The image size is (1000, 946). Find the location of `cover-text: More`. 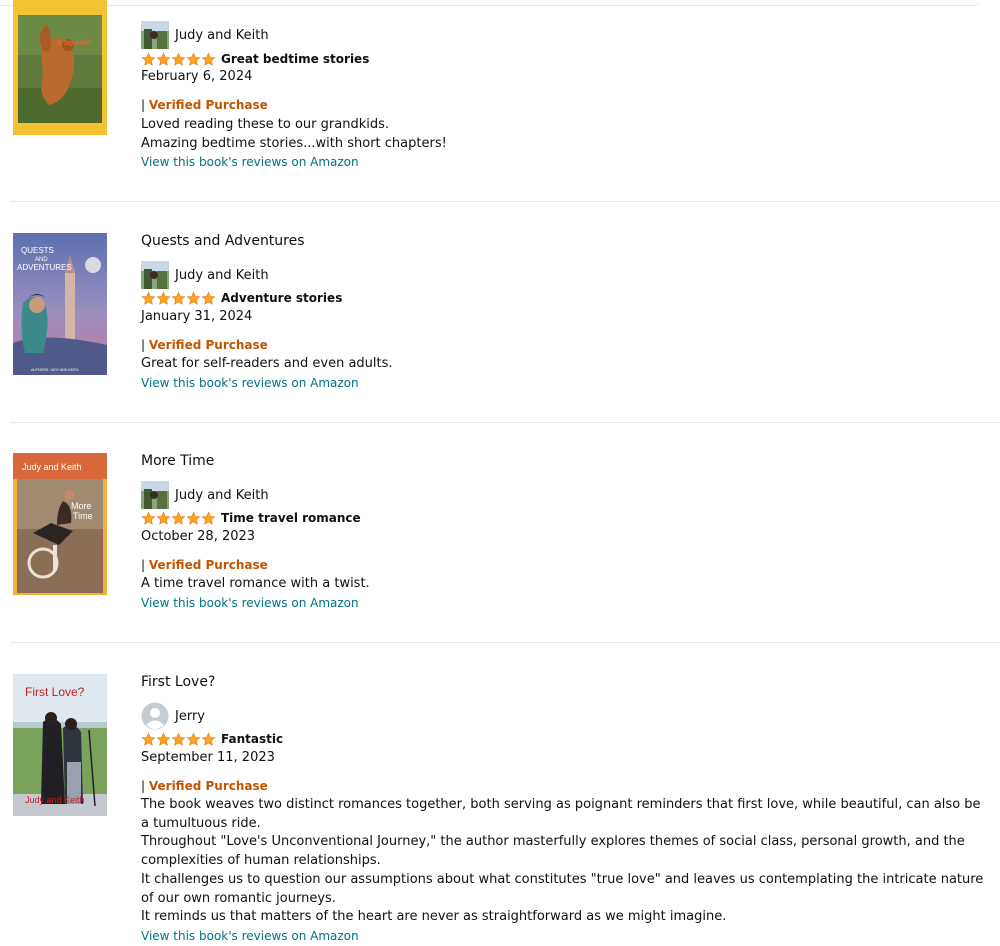

cover-text: More is located at coordinates (81, 506).